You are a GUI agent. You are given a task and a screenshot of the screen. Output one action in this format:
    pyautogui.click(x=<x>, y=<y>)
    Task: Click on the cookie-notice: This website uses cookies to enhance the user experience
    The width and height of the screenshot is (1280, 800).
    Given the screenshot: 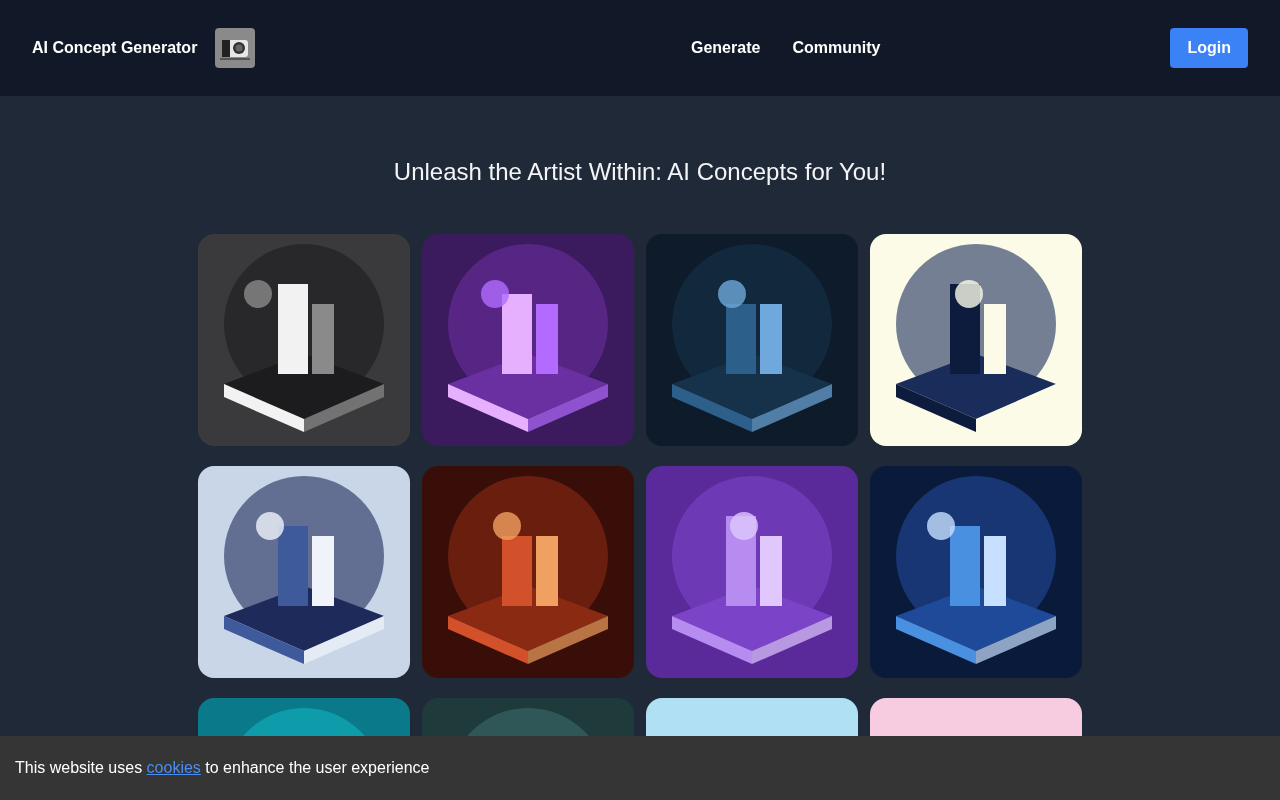 What is the action you would take?
    pyautogui.click(x=222, y=768)
    